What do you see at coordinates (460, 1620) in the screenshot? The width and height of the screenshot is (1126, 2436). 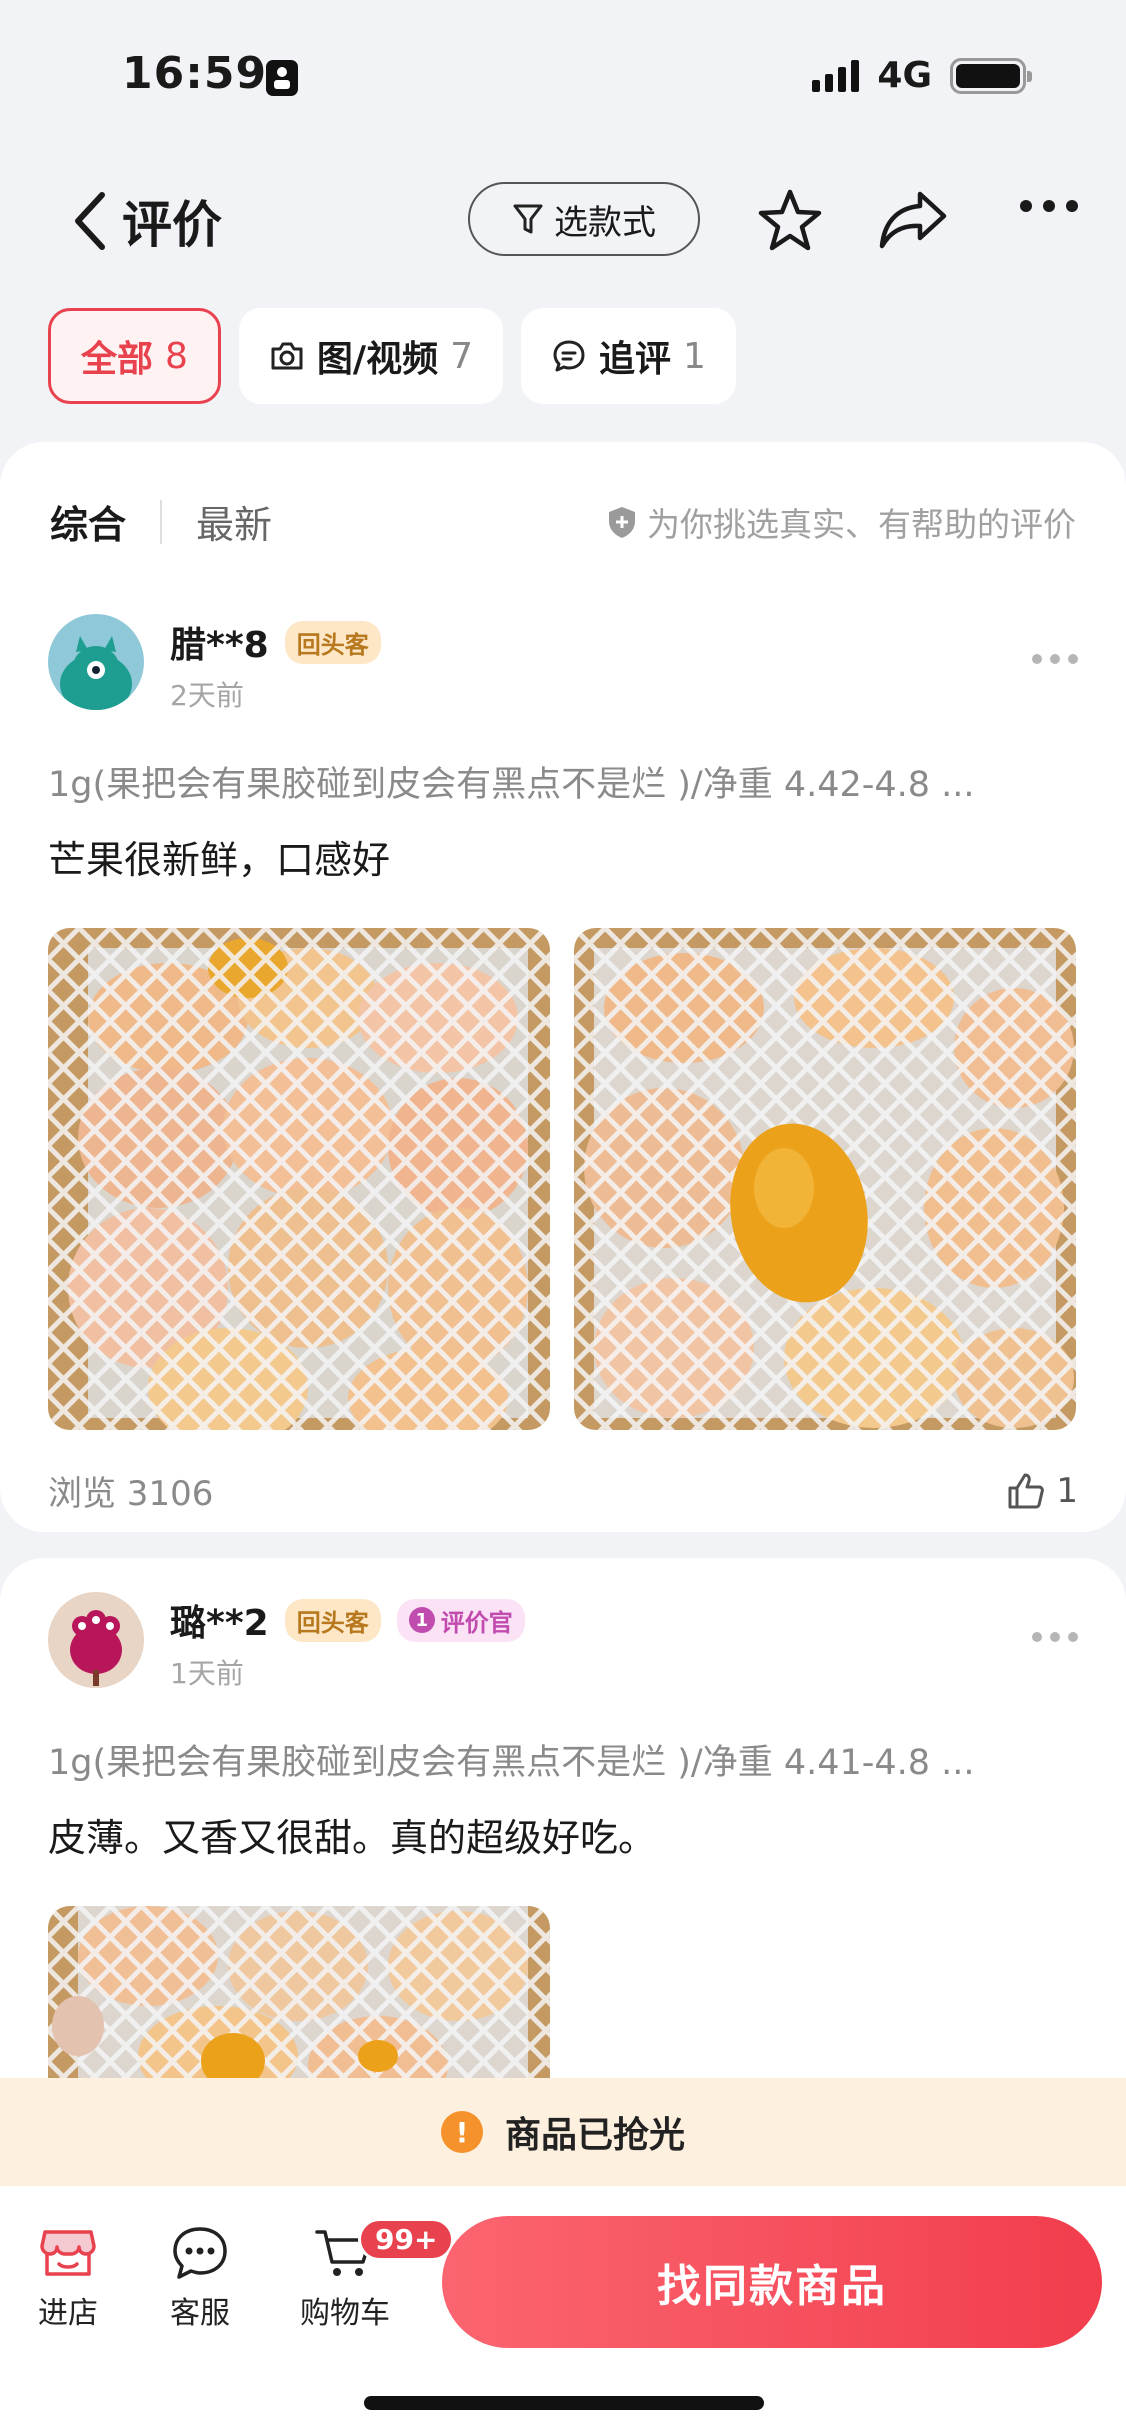 I see `reviewer-official-badge: 1 评价官` at bounding box center [460, 1620].